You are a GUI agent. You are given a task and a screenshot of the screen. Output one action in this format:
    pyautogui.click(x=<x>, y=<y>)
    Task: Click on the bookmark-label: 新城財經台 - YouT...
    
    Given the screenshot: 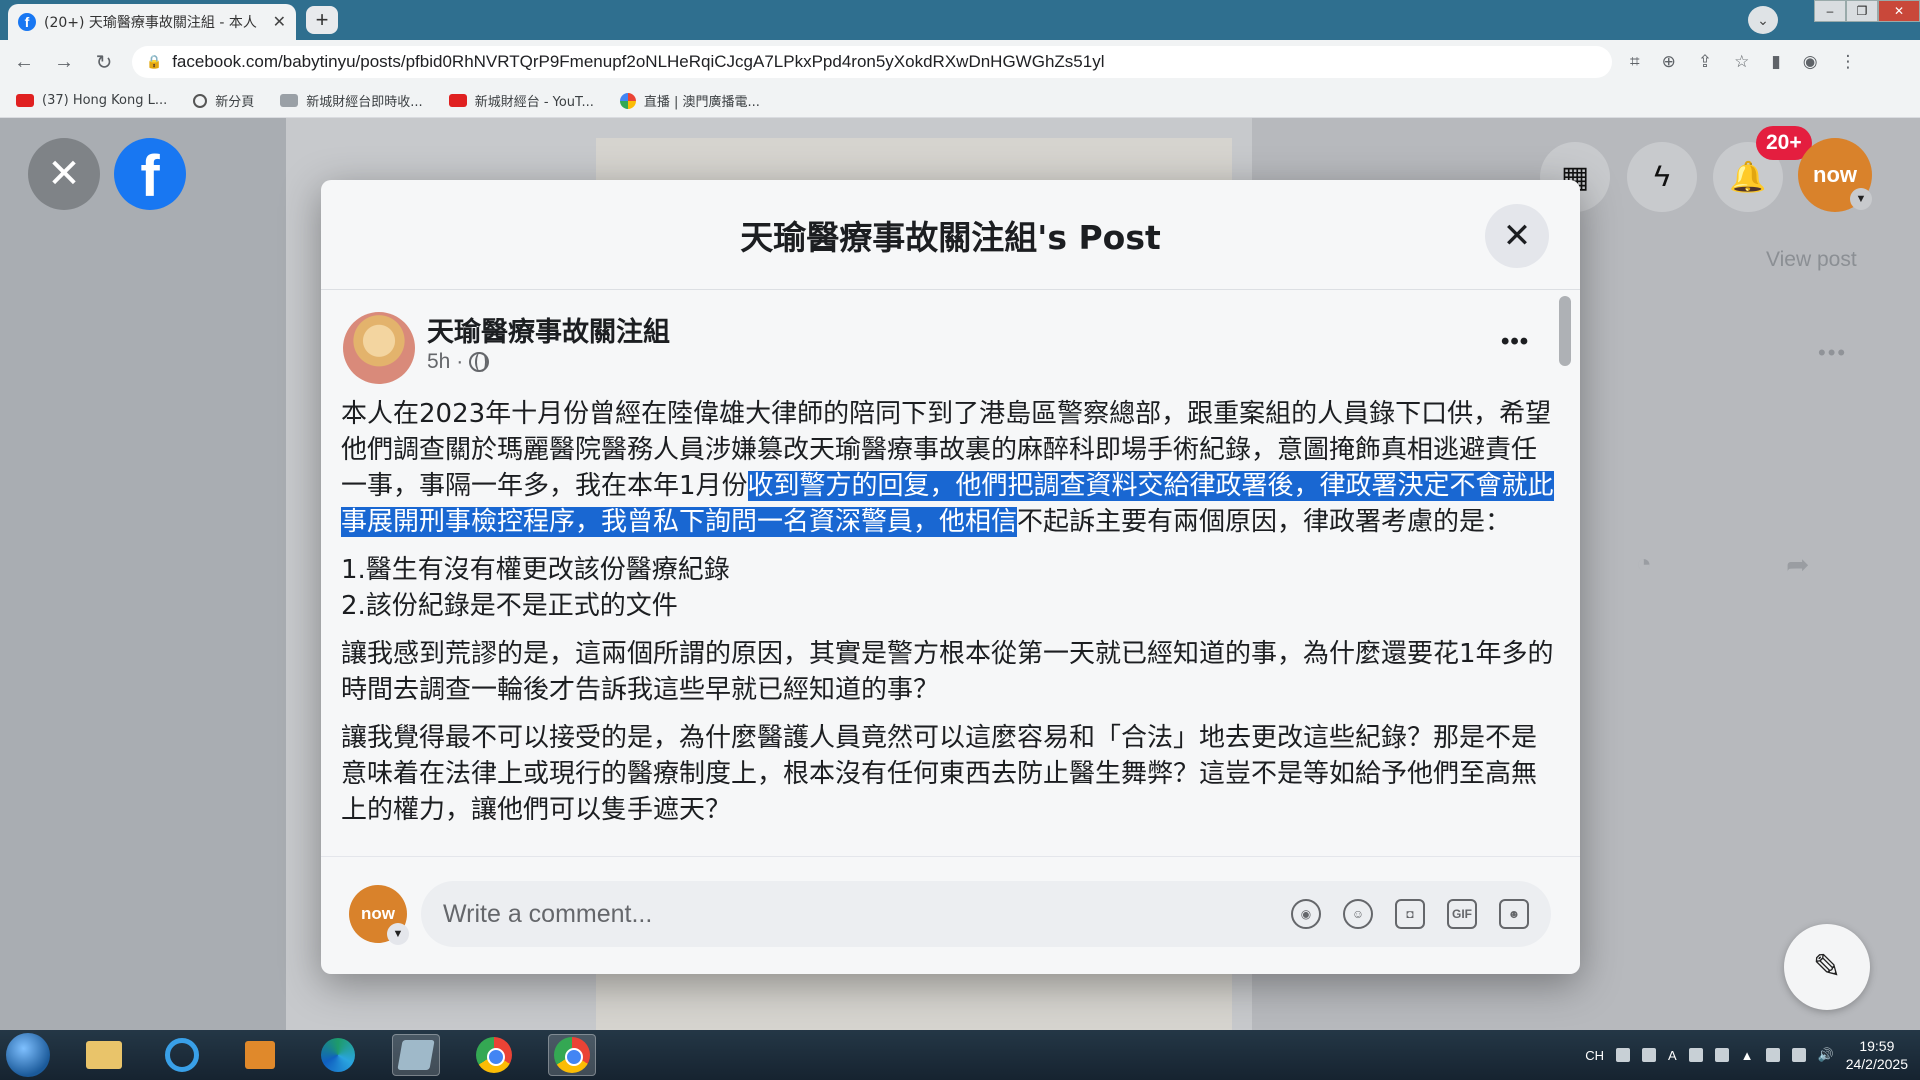 What is the action you would take?
    pyautogui.click(x=534, y=102)
    